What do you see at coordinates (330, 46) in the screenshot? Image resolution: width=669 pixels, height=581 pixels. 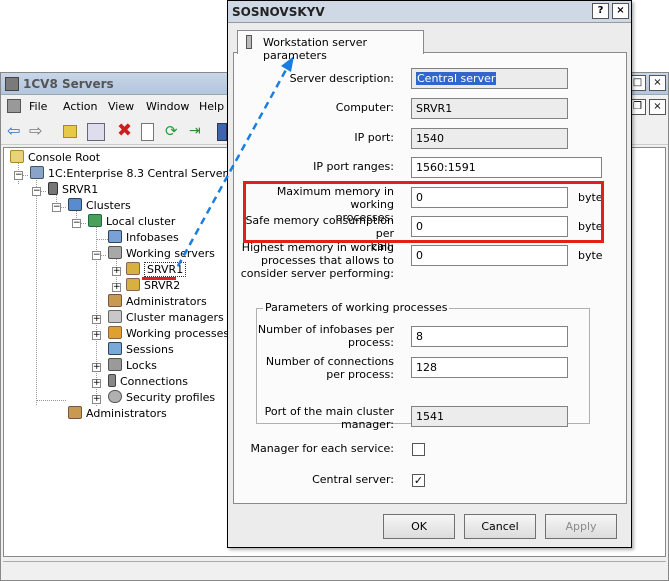 I see `tab-workstation-server-parameters: Workstation server parameters` at bounding box center [330, 46].